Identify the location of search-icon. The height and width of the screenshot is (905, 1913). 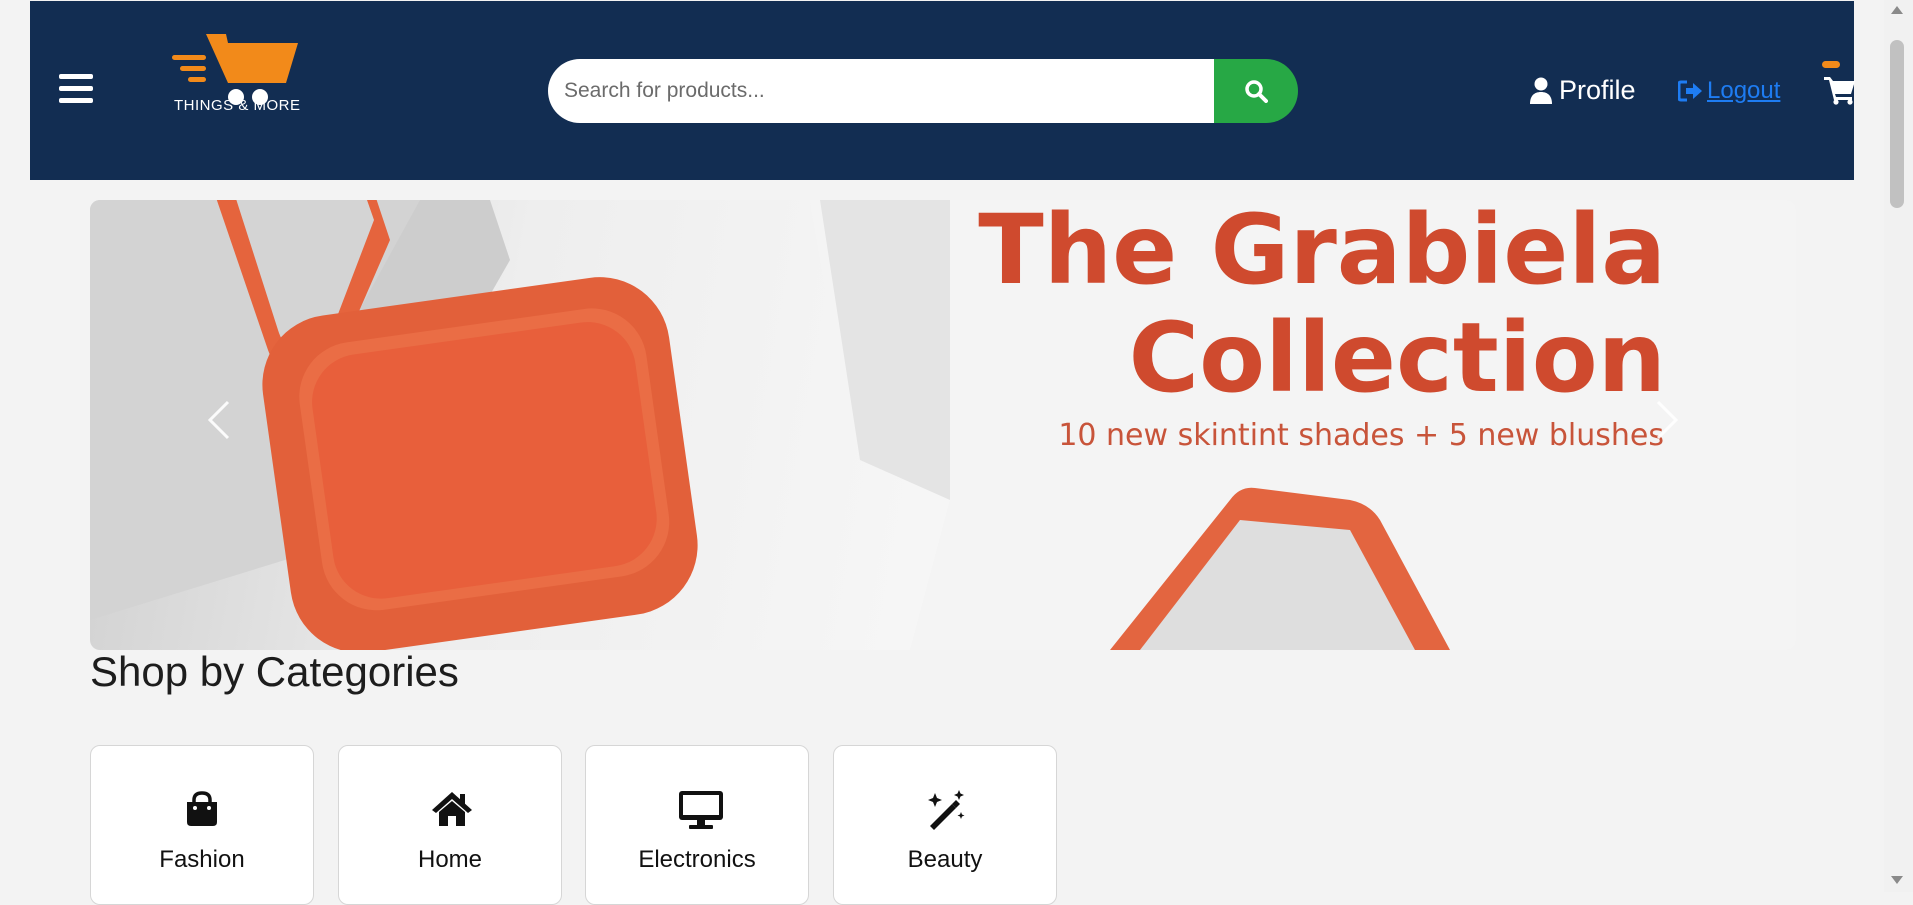
(1256, 91).